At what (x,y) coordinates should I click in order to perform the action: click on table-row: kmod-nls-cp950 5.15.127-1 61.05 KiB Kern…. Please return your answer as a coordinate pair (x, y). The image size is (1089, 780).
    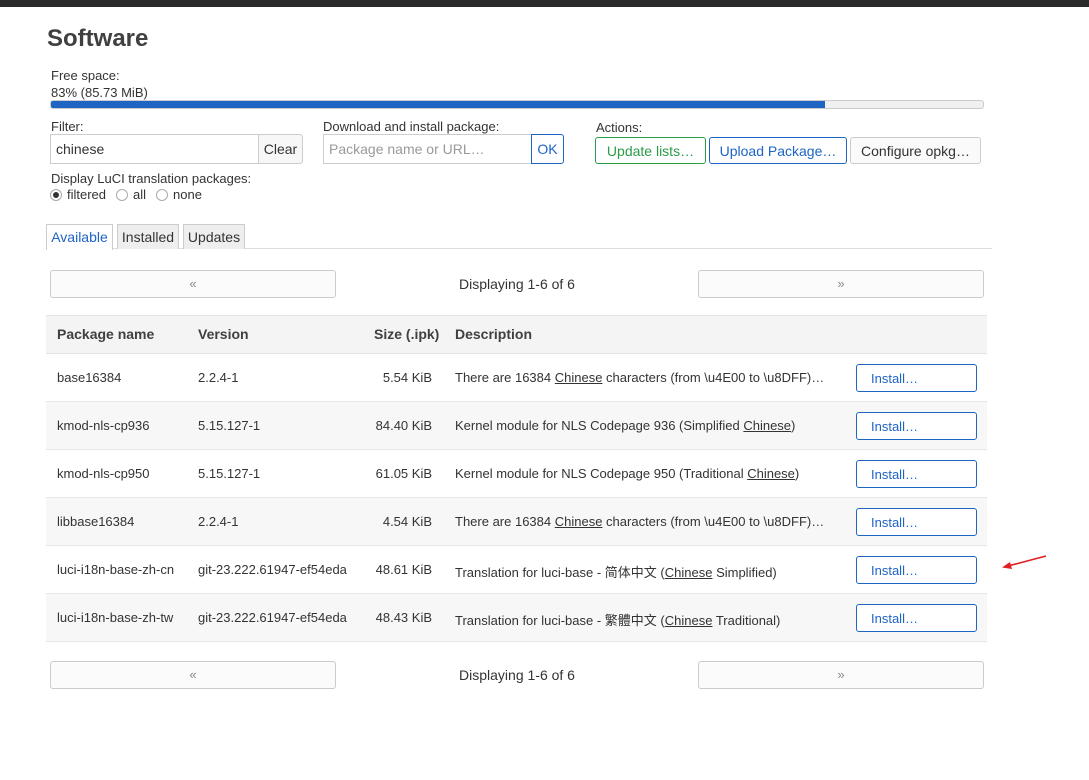
    Looking at the image, I should click on (516, 474).